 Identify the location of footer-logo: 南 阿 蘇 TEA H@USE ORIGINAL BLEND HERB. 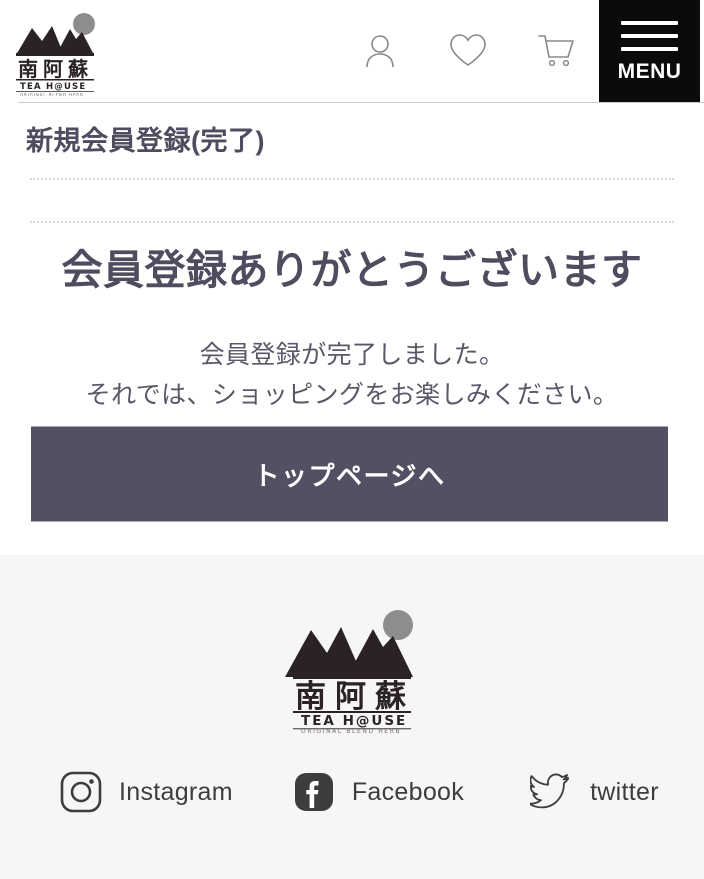
(352, 669).